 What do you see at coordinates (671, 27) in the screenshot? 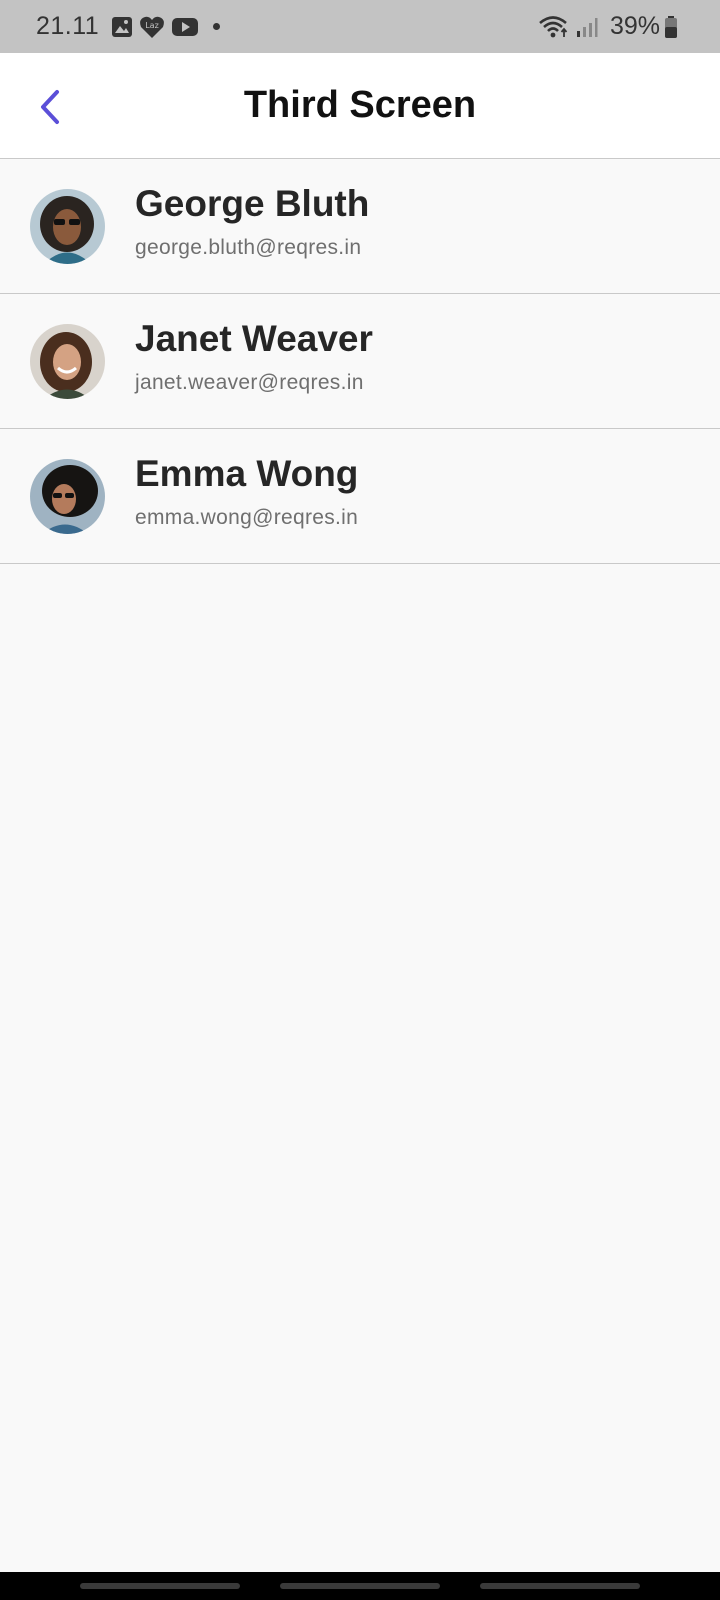
I see `battery-icon` at bounding box center [671, 27].